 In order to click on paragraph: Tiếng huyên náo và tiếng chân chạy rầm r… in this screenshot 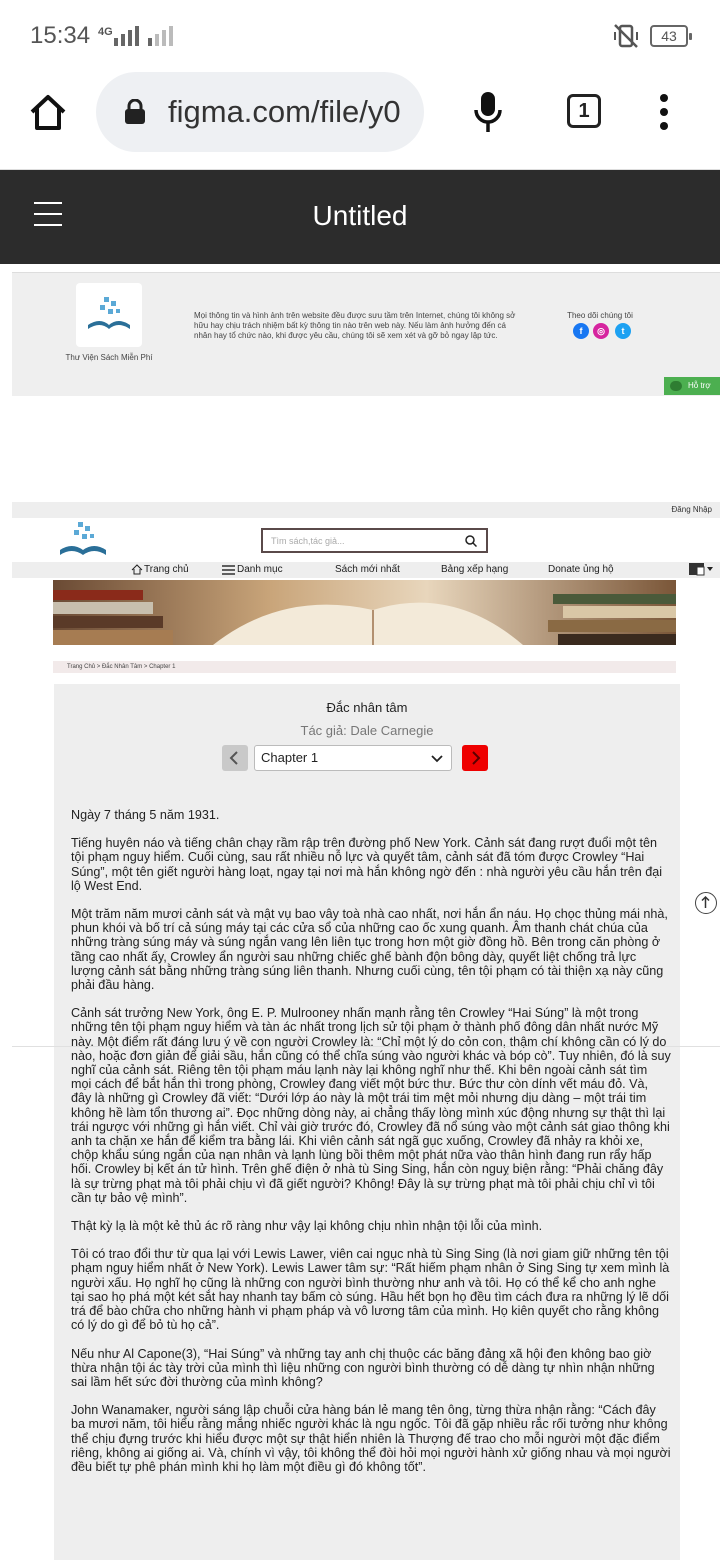, I will do `click(367, 864)`.